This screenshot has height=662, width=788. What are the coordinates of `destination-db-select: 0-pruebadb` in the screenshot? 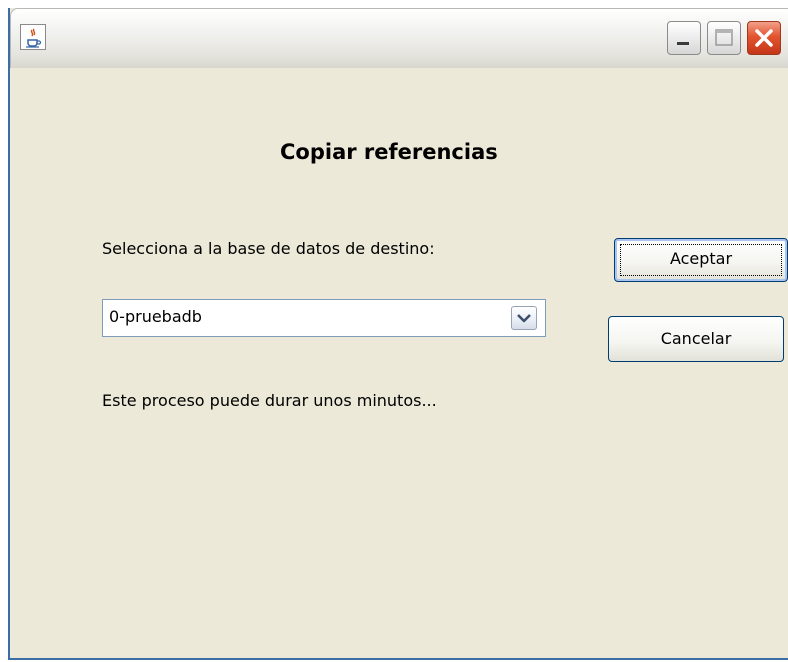 It's located at (324, 318).